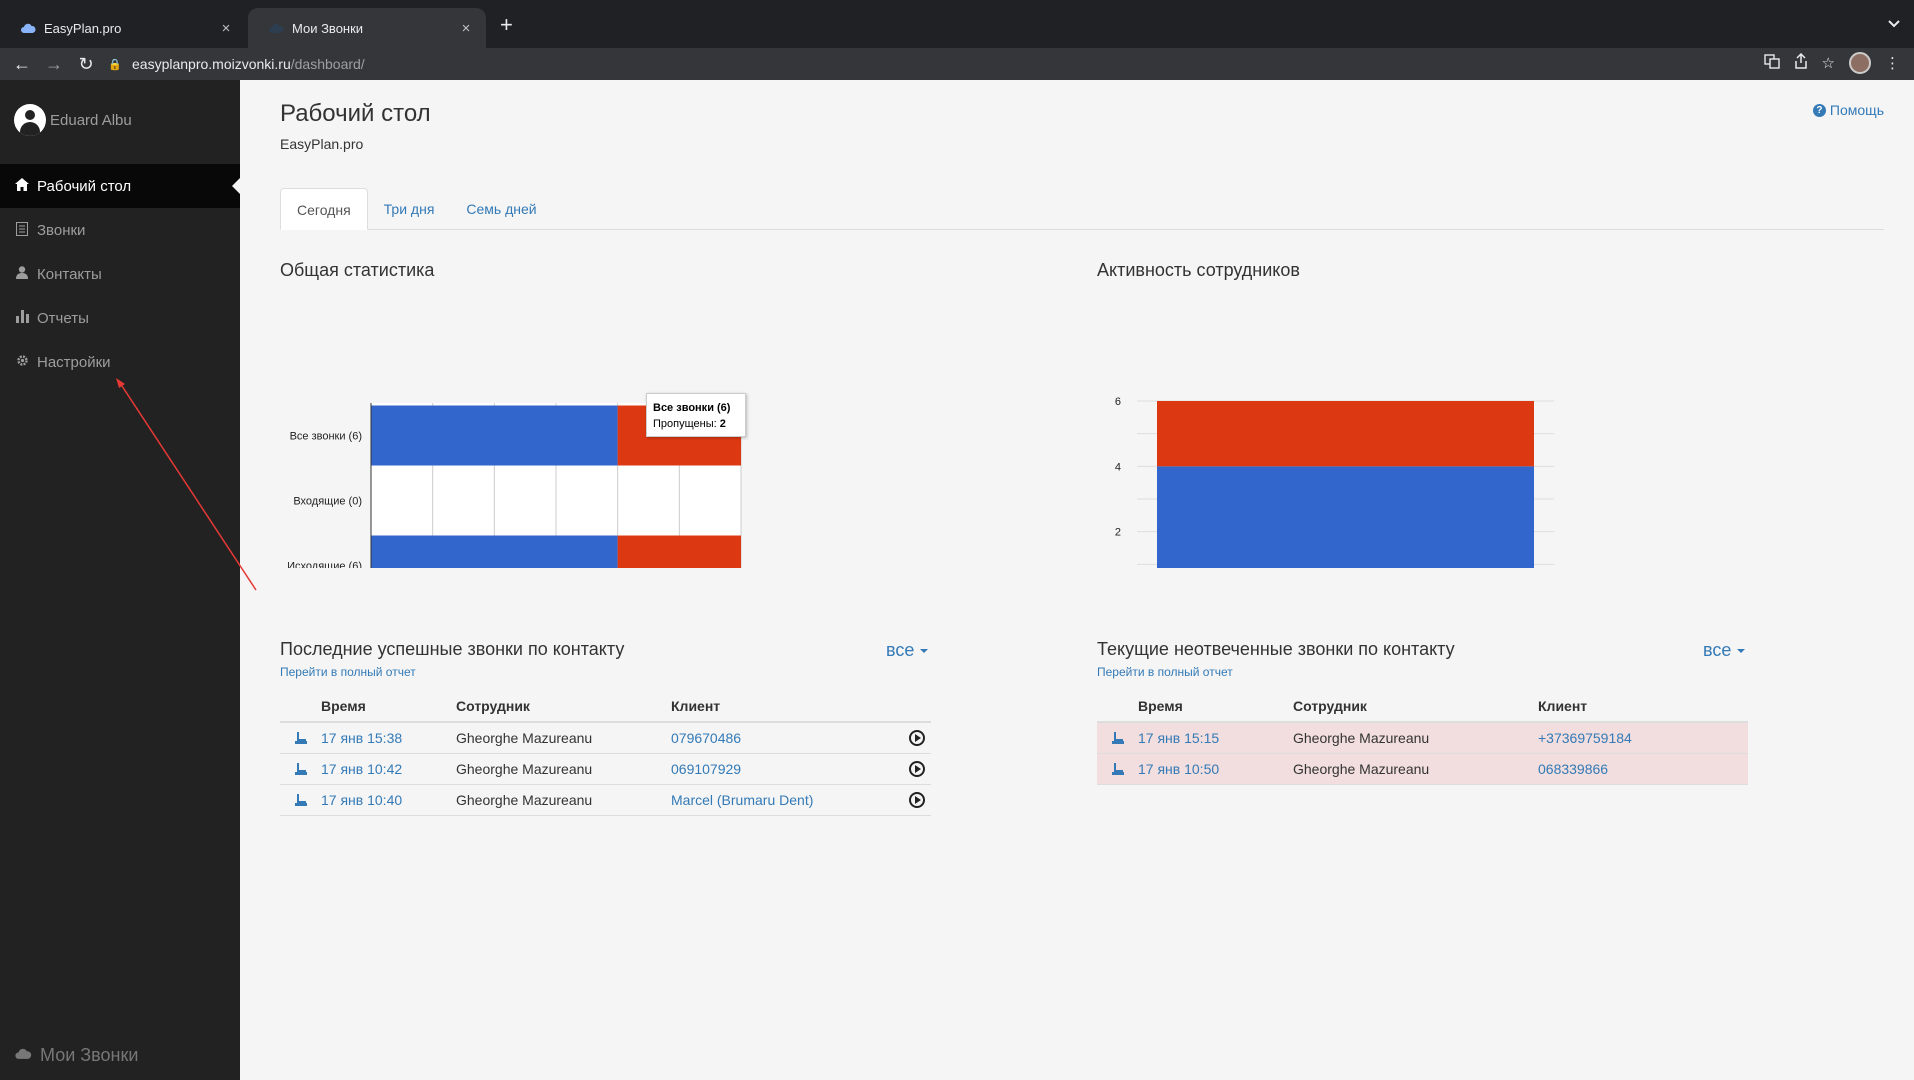  I want to click on reload-icon: ↻, so click(86, 64).